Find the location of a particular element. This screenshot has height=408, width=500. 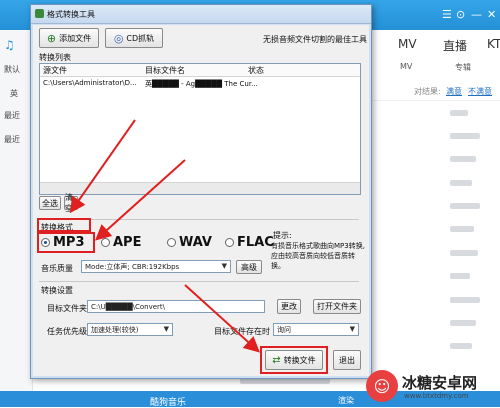

watermark-url: www.btxtdmy.com is located at coordinates (436, 396).